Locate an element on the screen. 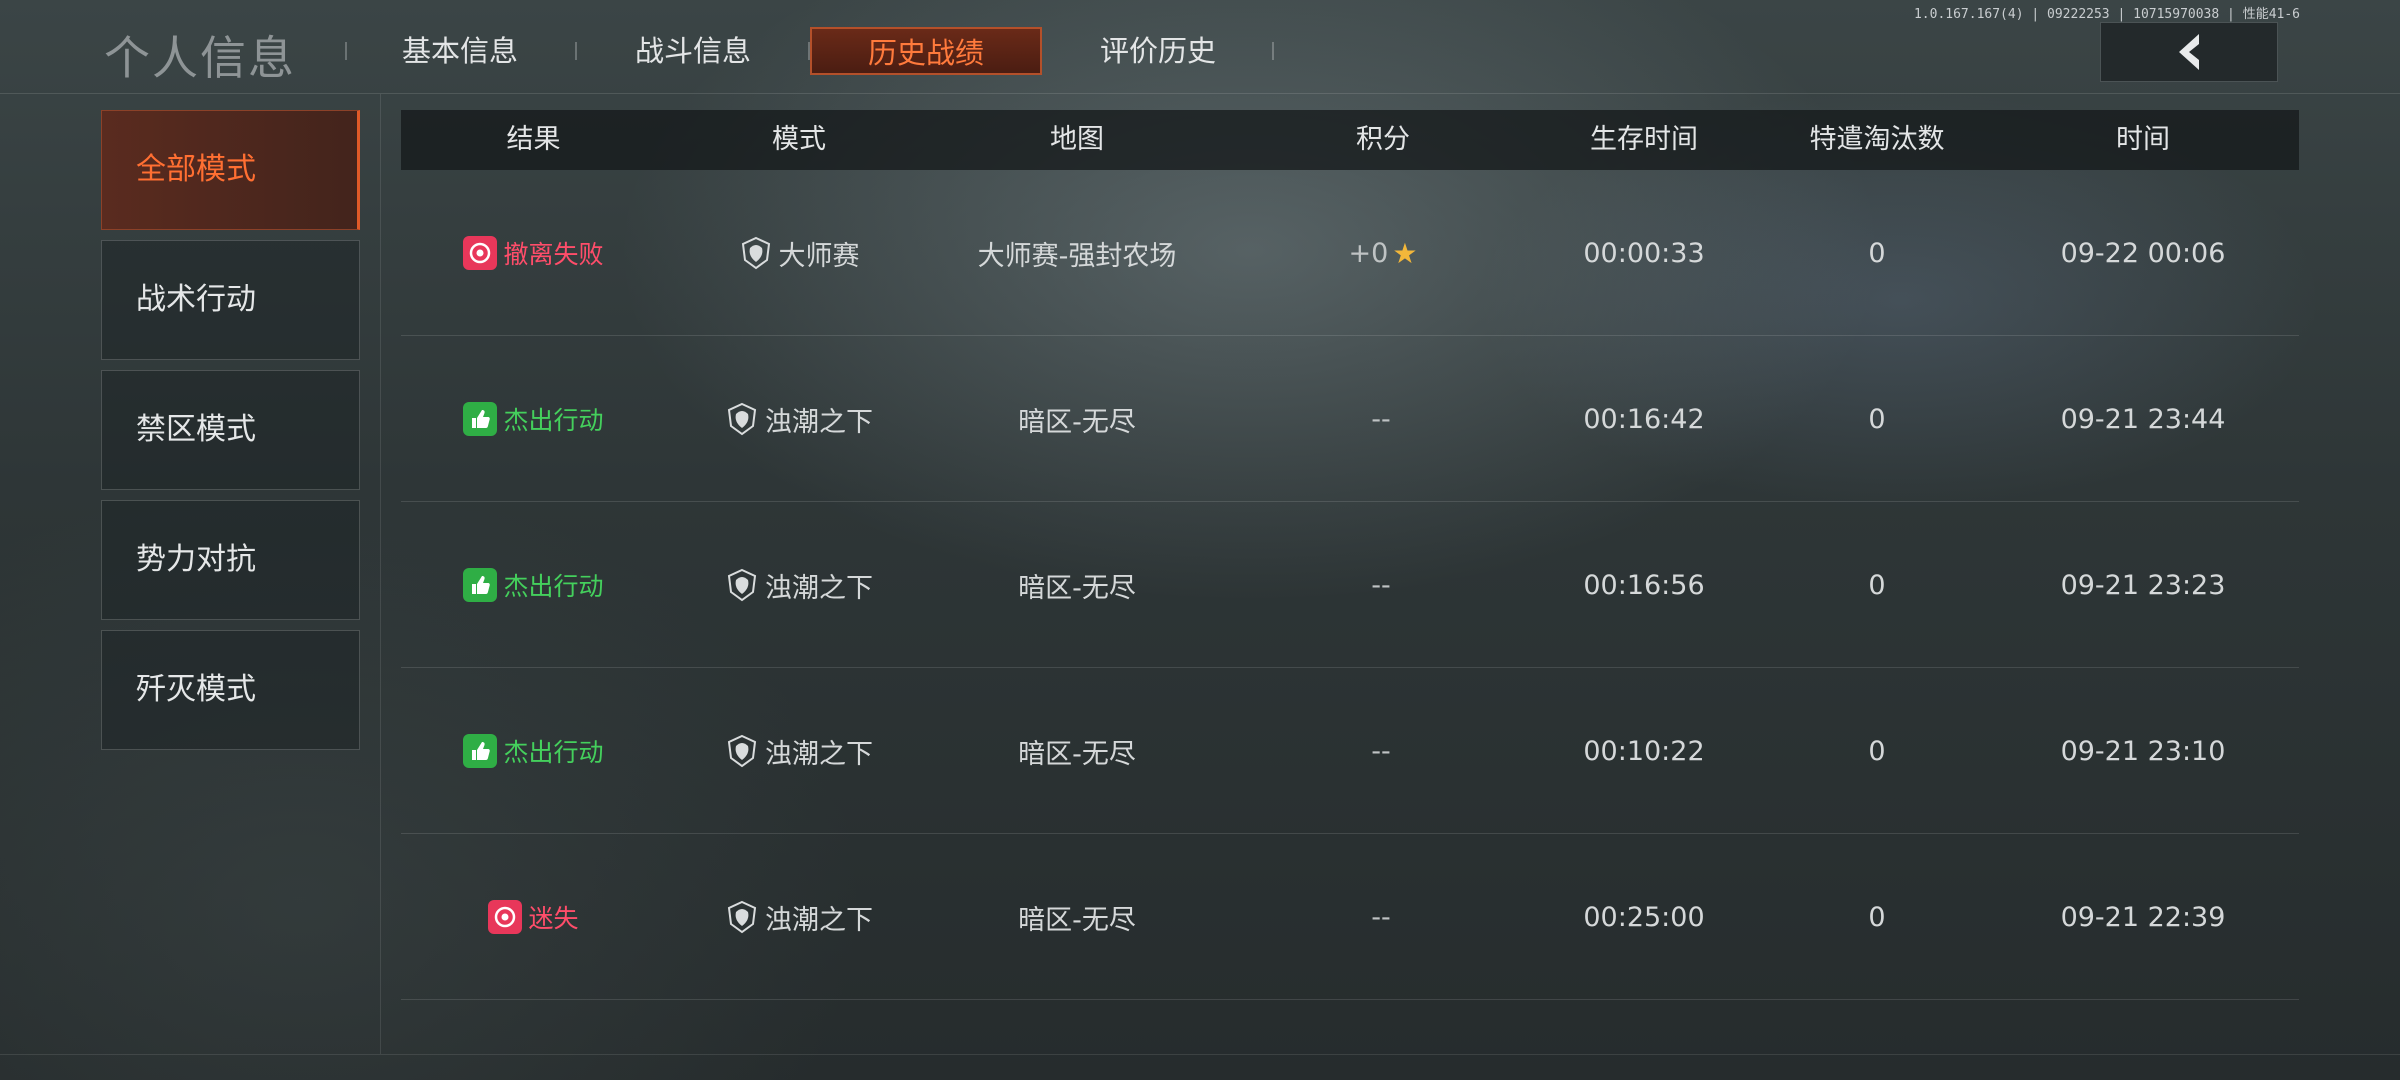  survival-time-cell: 00:10:22 is located at coordinates (1644, 751).